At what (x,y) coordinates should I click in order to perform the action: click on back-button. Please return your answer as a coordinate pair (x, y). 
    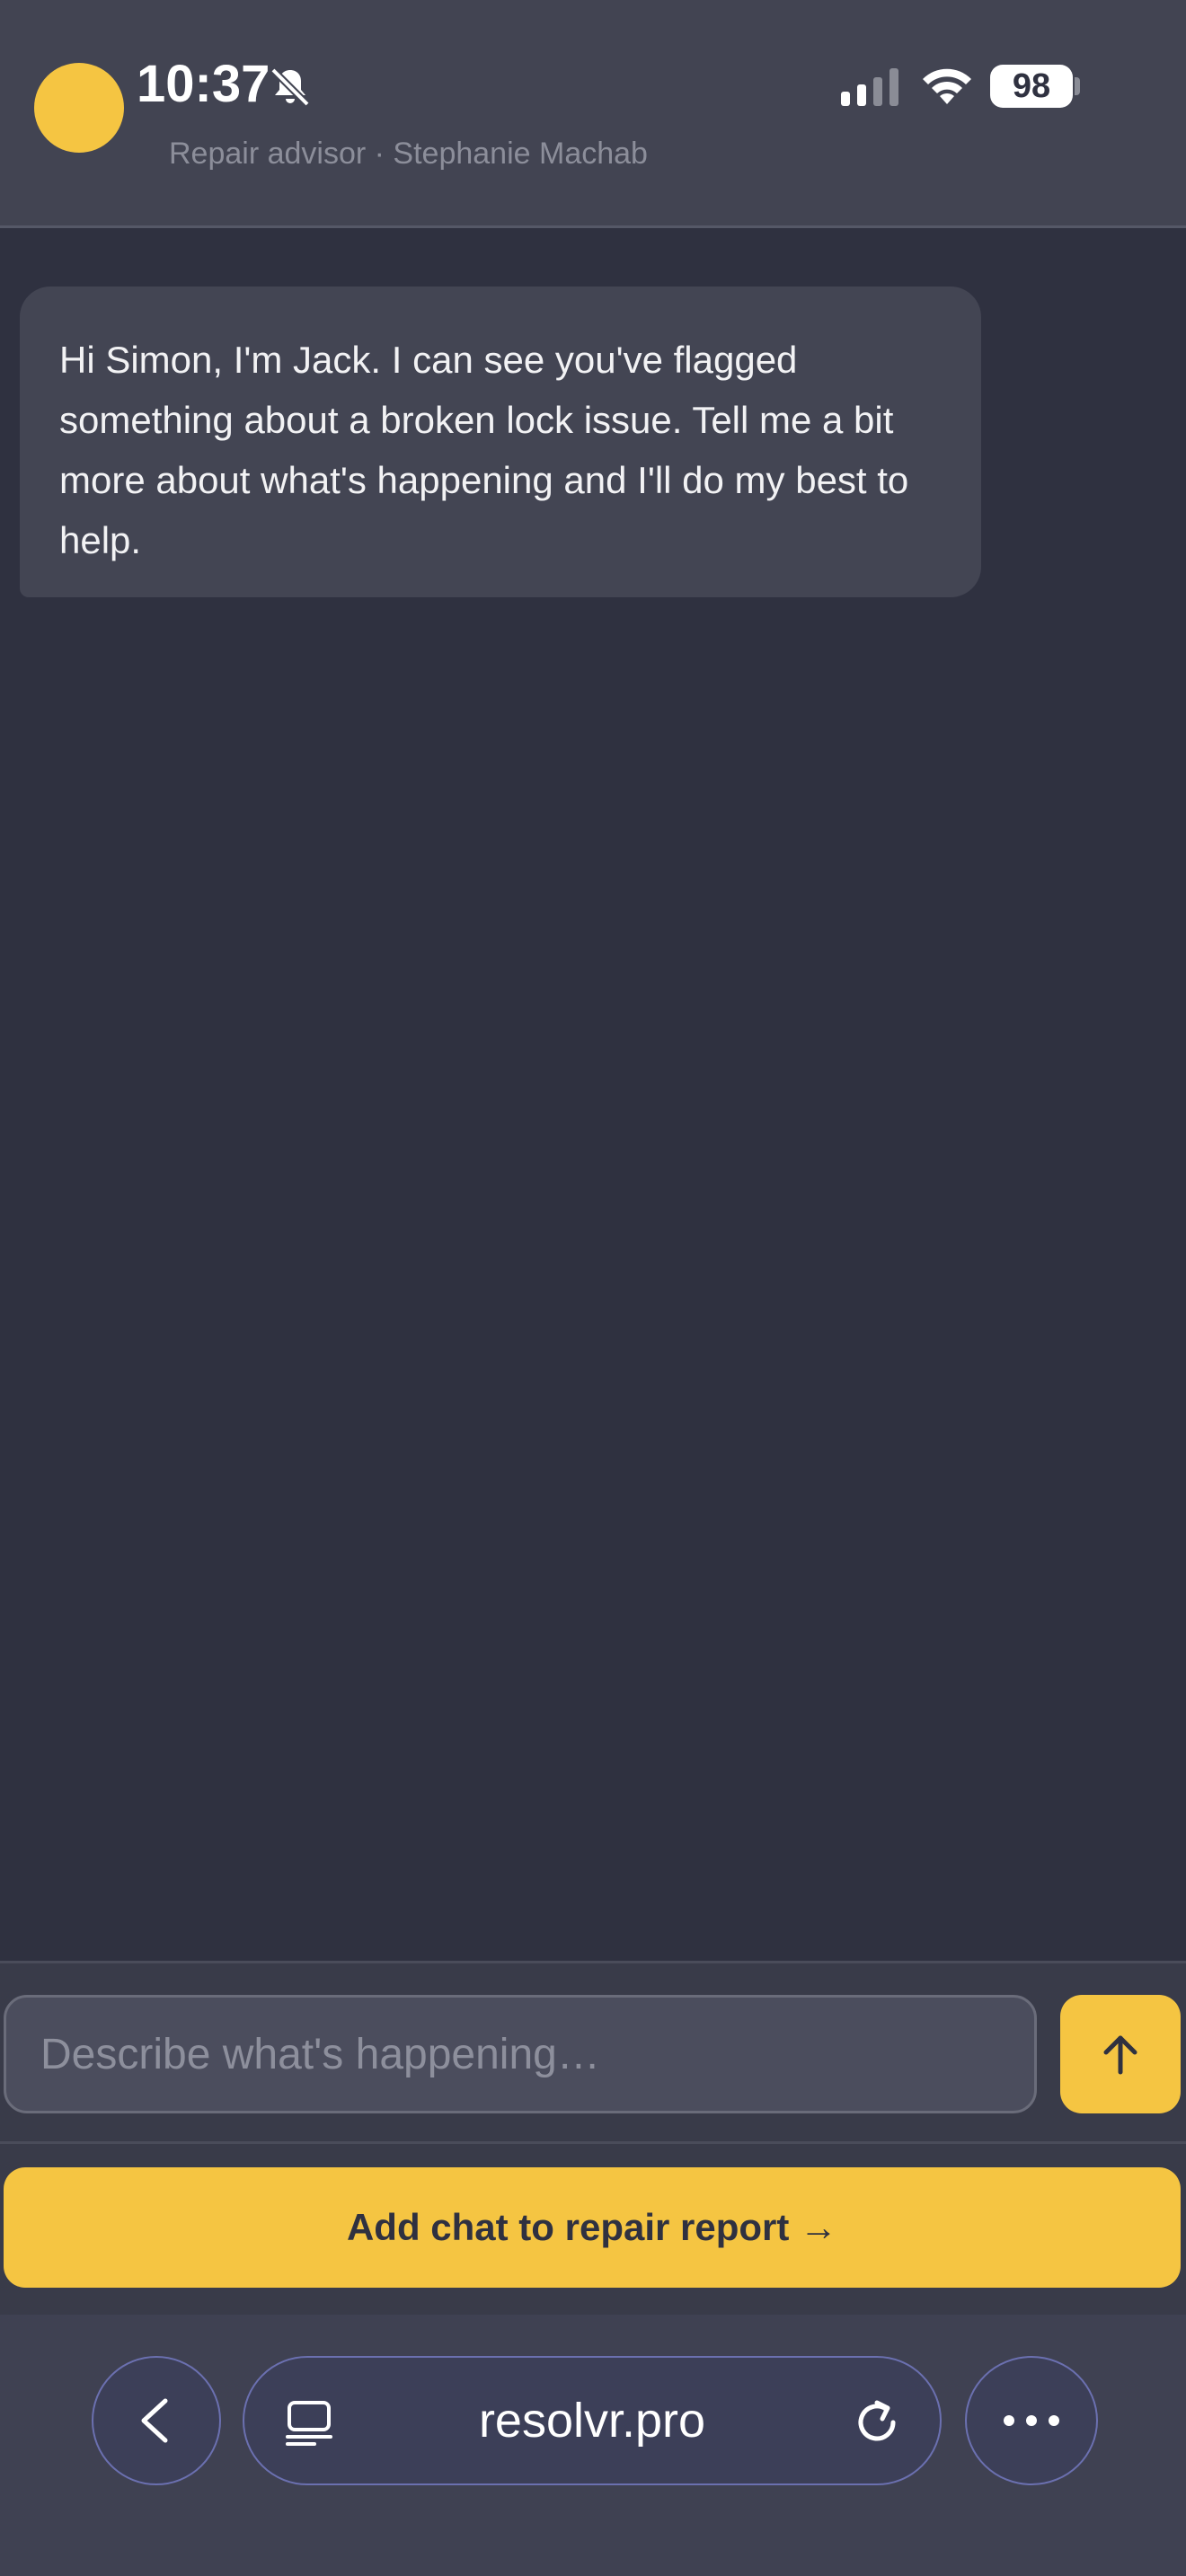
    Looking at the image, I should click on (156, 2420).